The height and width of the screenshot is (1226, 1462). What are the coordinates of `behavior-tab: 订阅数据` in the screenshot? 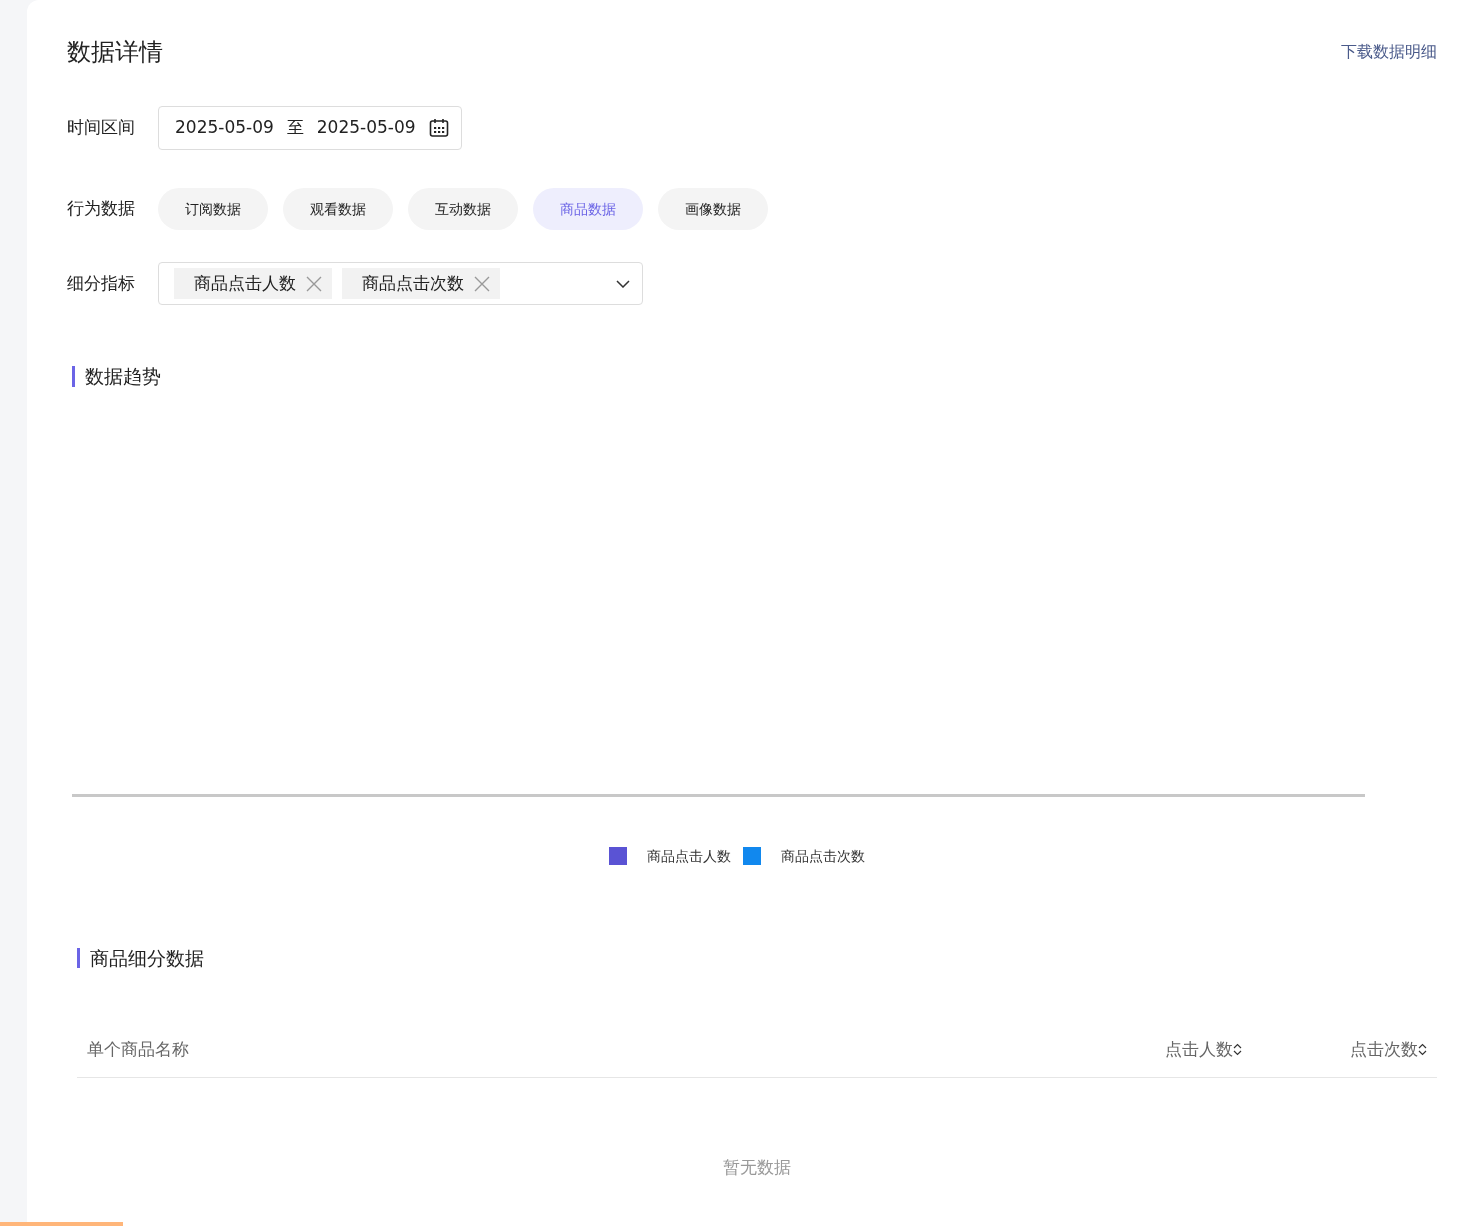 It's located at (213, 209).